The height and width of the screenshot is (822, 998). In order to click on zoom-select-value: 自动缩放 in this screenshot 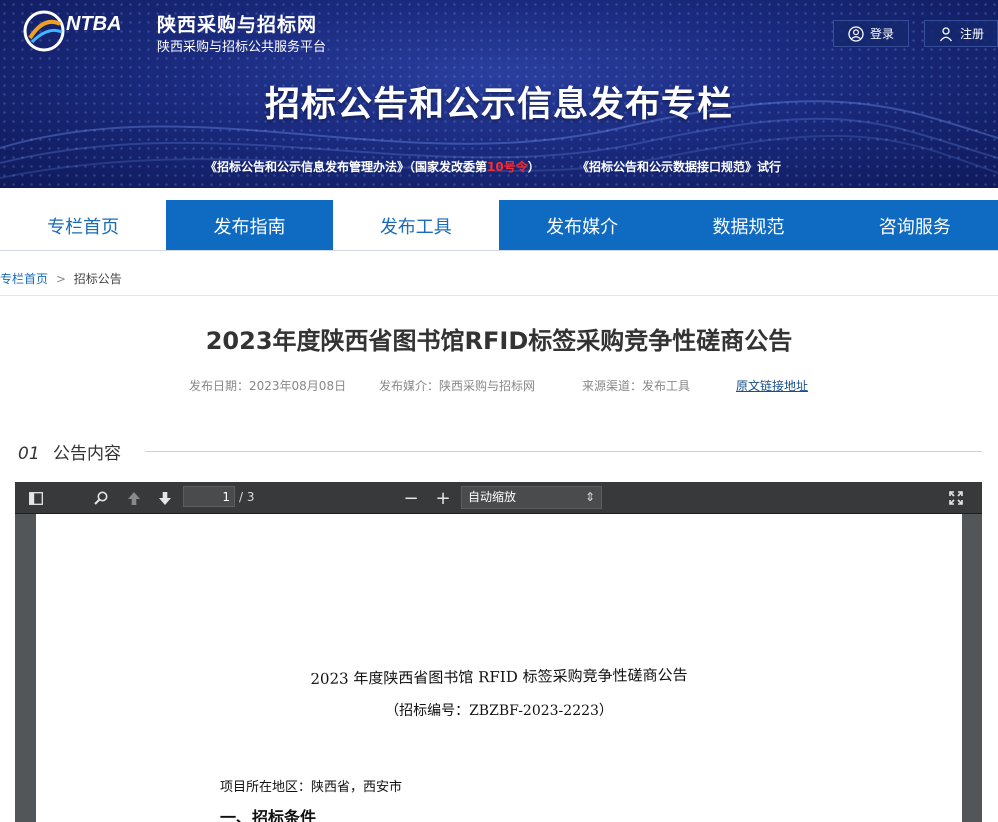, I will do `click(492, 497)`.